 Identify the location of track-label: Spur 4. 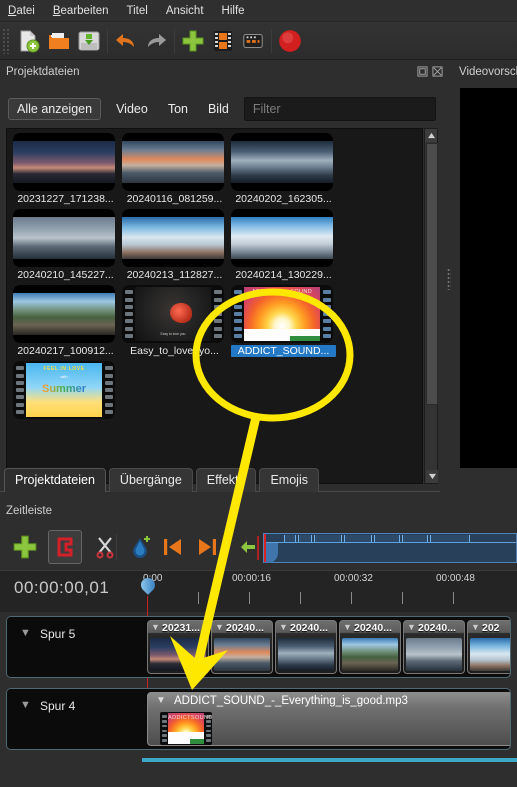
(58, 706).